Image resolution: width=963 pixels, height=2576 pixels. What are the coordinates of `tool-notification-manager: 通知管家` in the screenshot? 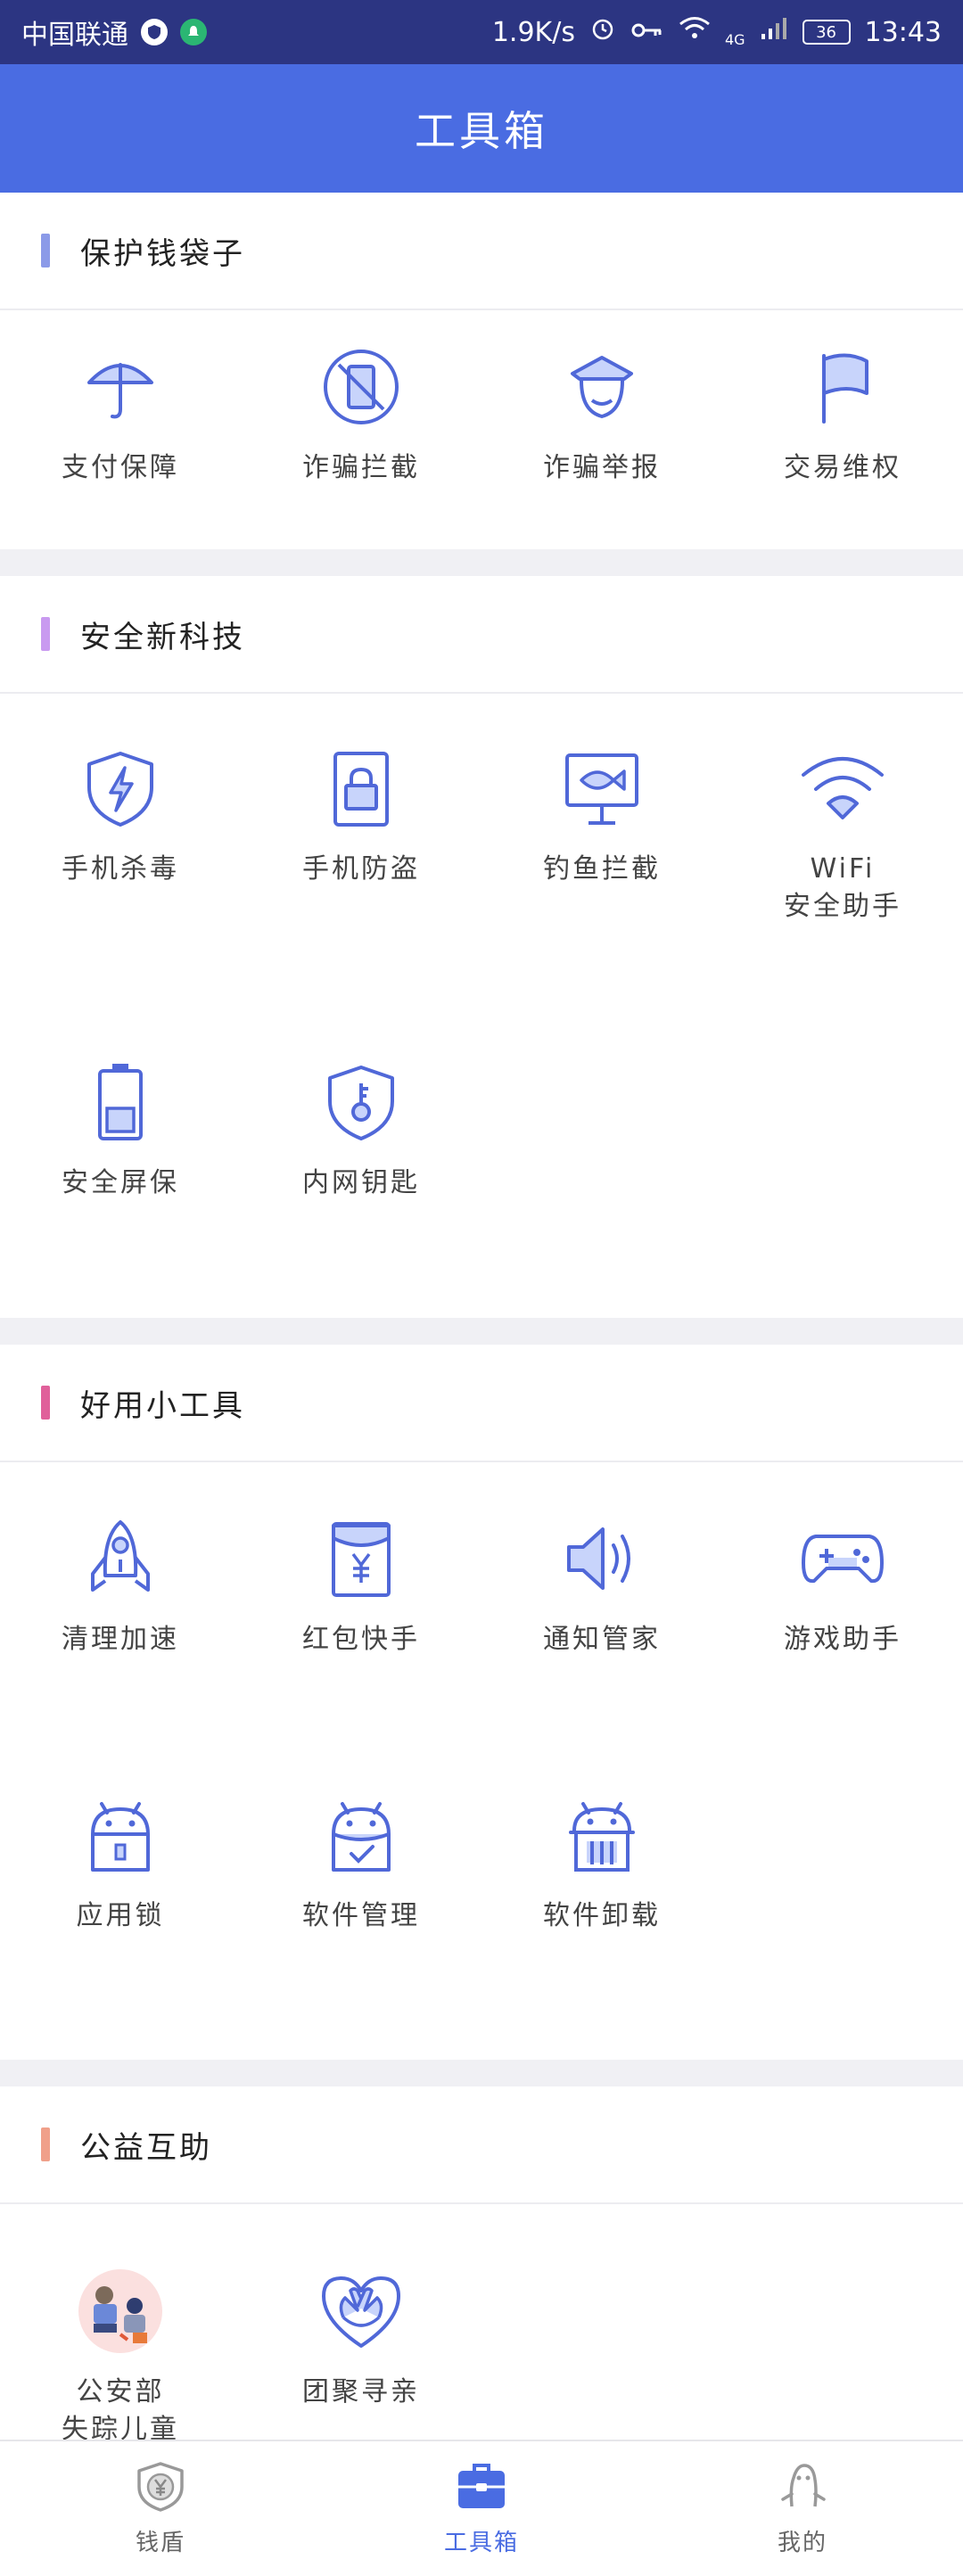 It's located at (602, 1654).